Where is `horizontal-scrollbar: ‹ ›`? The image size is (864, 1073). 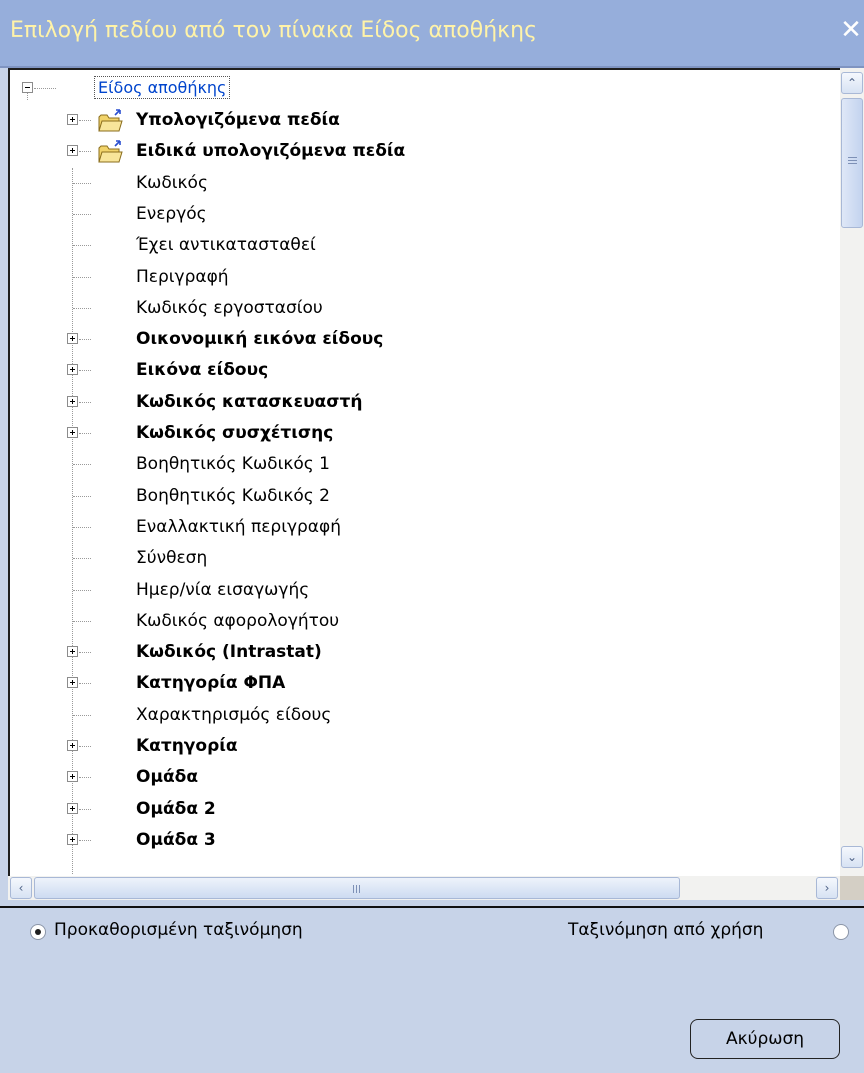
horizontal-scrollbar: ‹ › is located at coordinates (424, 888).